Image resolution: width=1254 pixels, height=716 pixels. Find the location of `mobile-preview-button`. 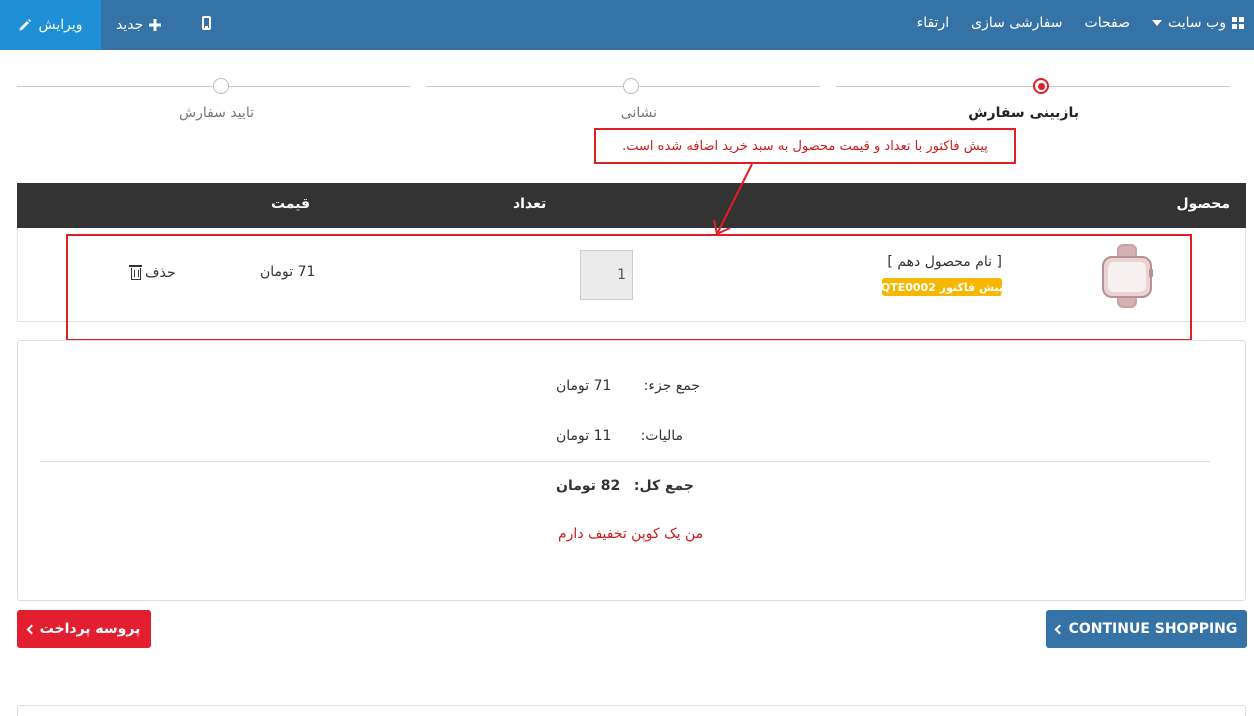

mobile-preview-button is located at coordinates (206, 23).